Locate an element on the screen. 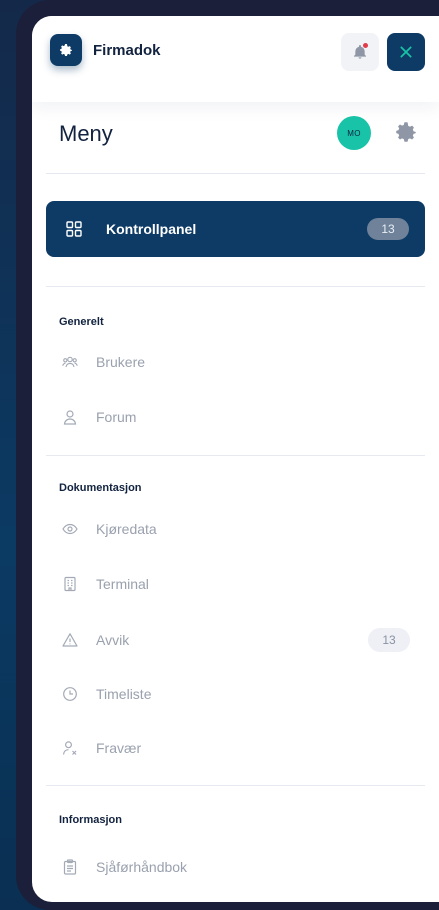 The height and width of the screenshot is (910, 439). notification-dot is located at coordinates (365, 45).